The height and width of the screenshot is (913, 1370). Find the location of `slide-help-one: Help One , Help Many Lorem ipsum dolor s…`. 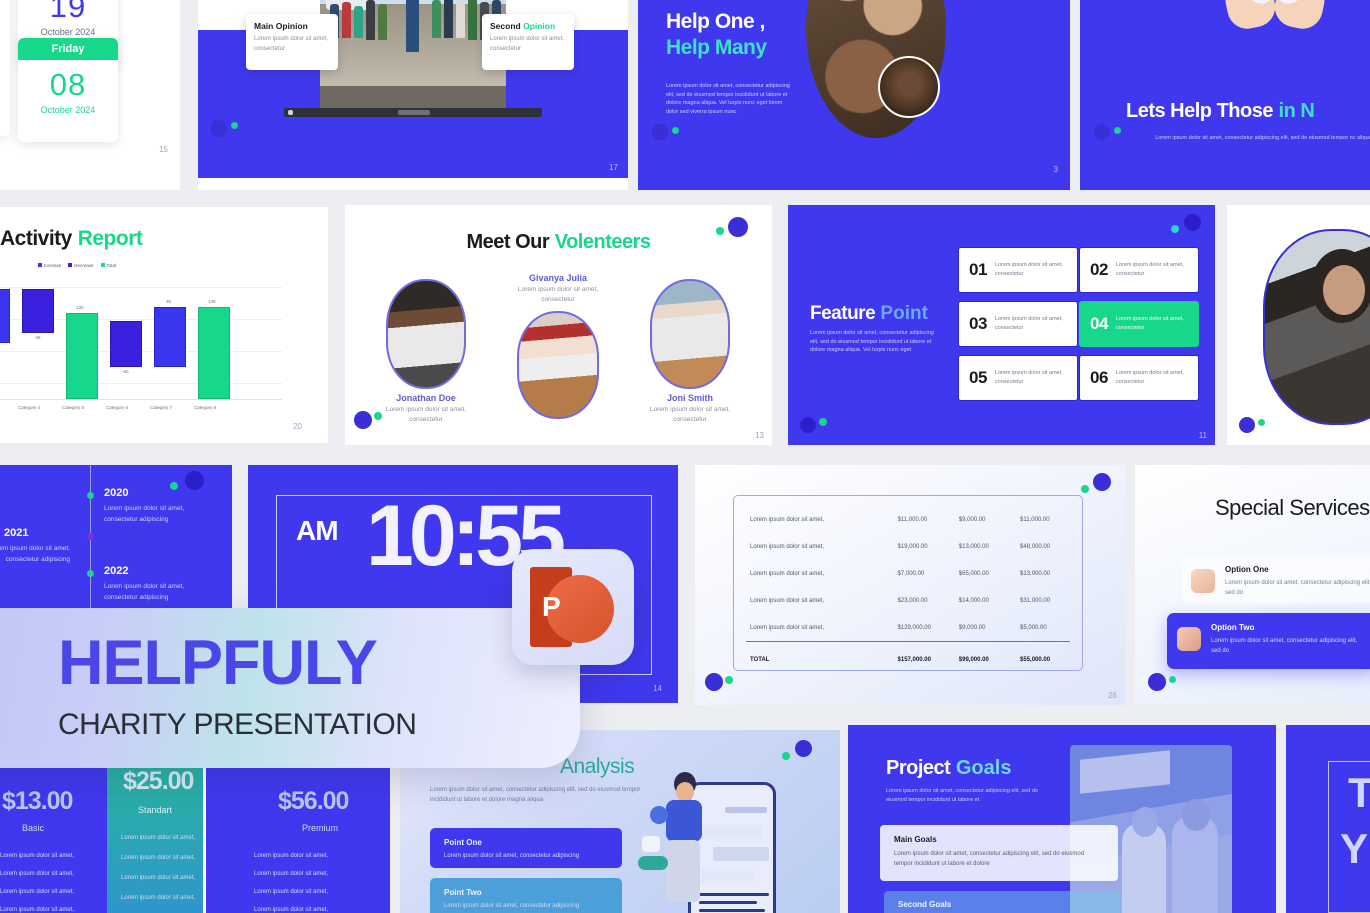

slide-help-one: Help One , Help Many Lorem ipsum dolor s… is located at coordinates (854, 95).